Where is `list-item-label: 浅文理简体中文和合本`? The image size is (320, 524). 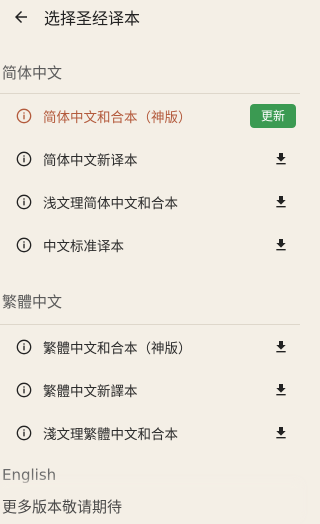
list-item-label: 浅文理简体中文和合本 is located at coordinates (110, 203).